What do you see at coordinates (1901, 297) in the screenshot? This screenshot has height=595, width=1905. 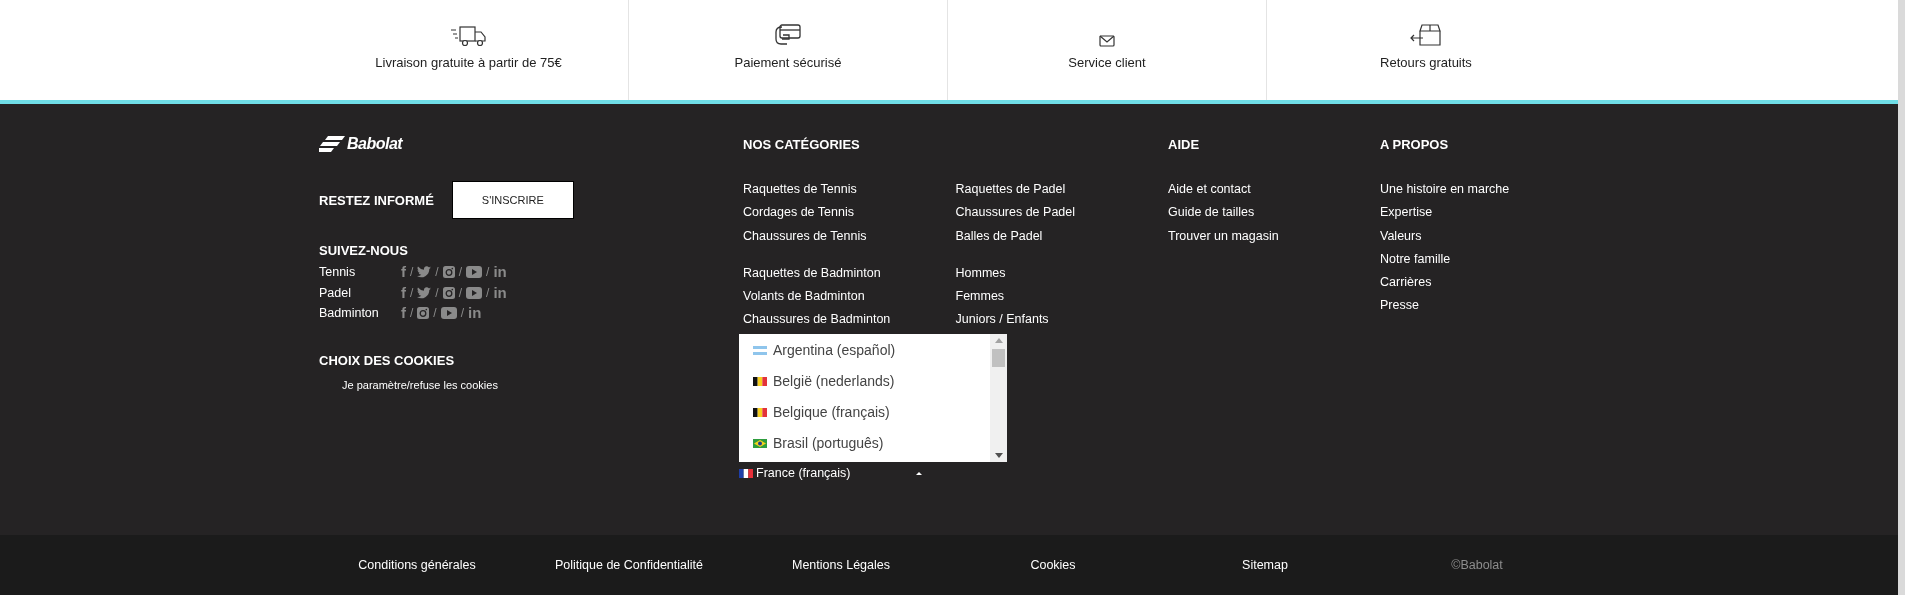 I see `page-scrollbar` at bounding box center [1901, 297].